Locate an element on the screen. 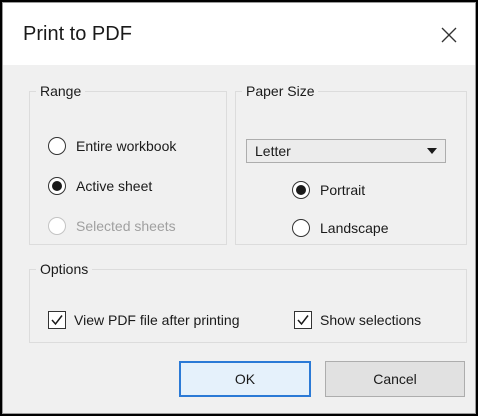 This screenshot has width=478, height=416. checkbox-label: View PDF file after printing is located at coordinates (157, 320).